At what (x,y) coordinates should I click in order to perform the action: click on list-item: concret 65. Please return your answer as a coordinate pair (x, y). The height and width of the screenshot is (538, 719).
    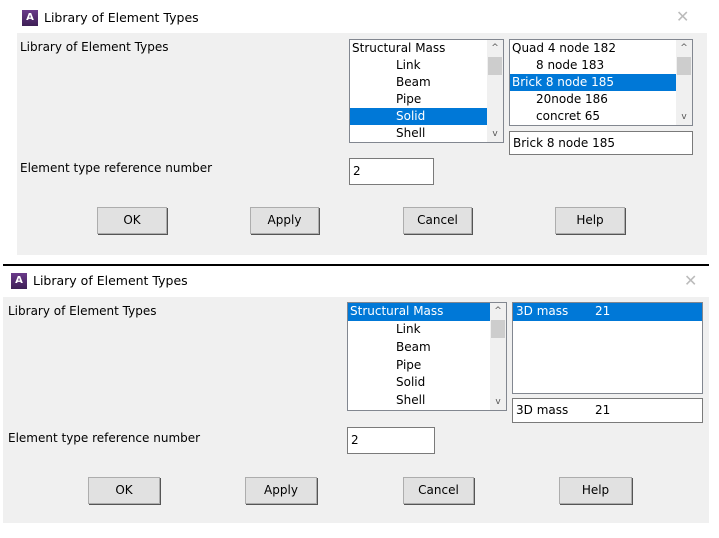
    Looking at the image, I should click on (555, 116).